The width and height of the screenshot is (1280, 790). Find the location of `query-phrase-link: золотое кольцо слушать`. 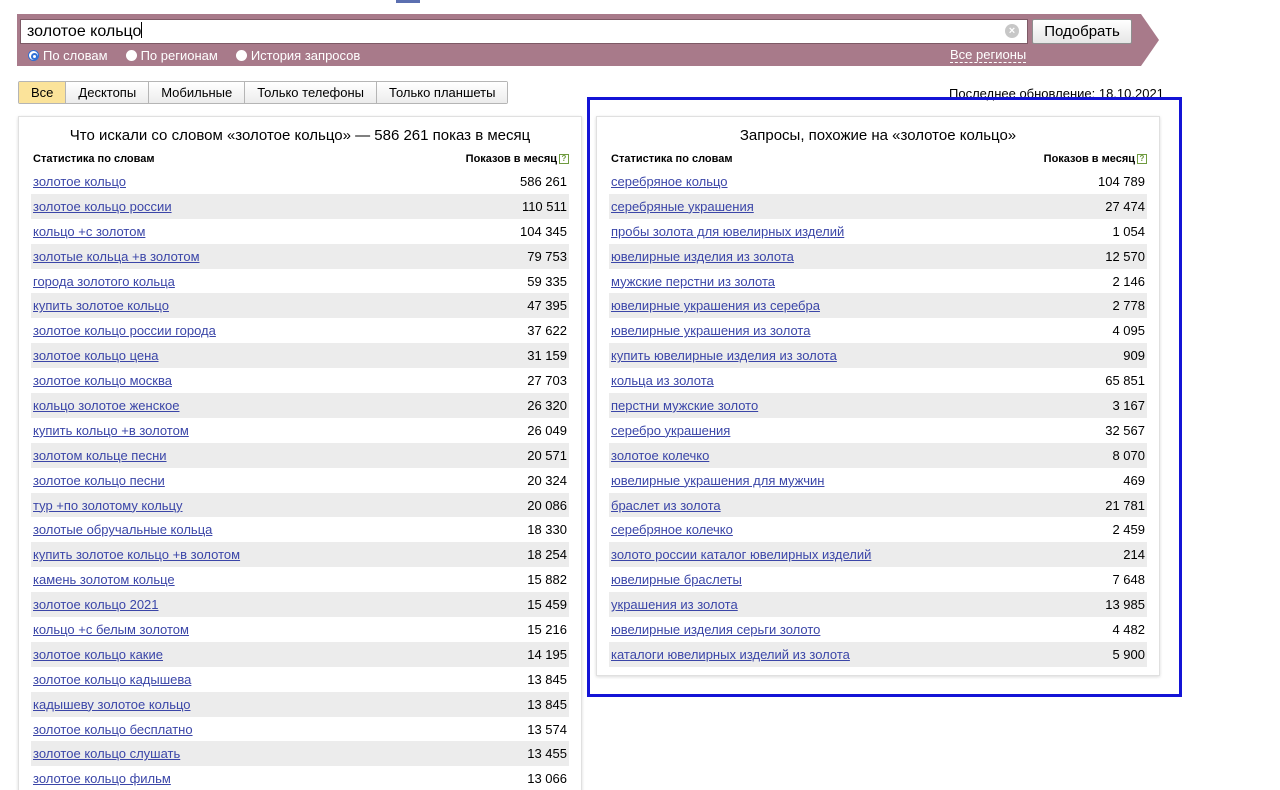

query-phrase-link: золотое кольцо слушать is located at coordinates (106, 753).